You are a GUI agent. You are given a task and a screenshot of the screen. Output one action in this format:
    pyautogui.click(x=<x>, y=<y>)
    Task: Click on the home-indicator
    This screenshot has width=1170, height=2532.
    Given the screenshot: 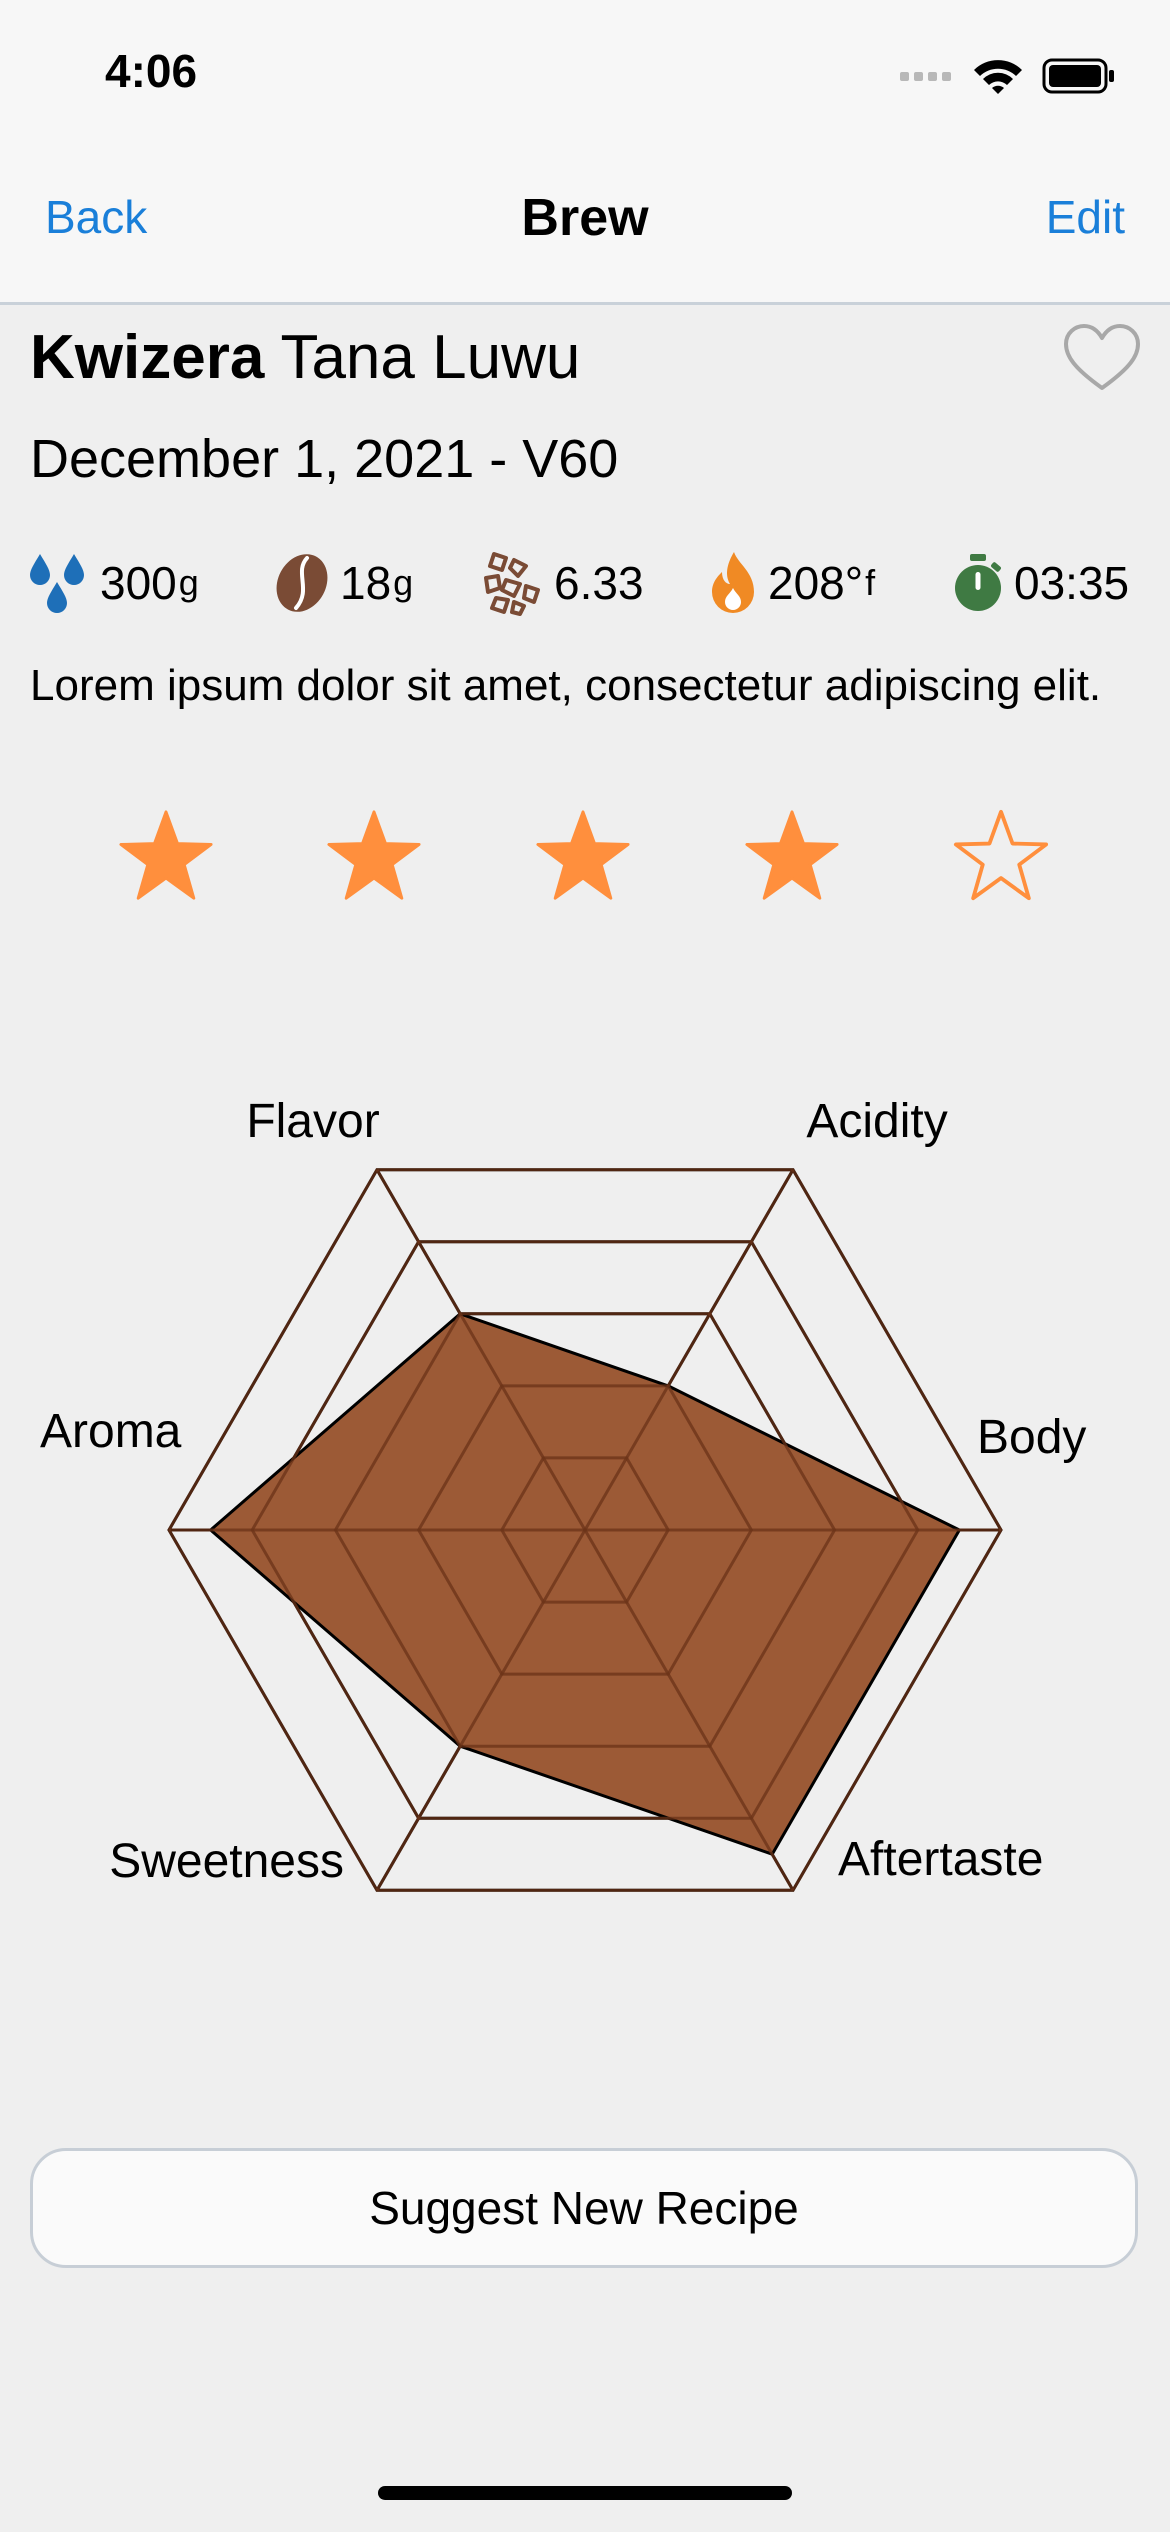 What is the action you would take?
    pyautogui.click(x=585, y=2493)
    